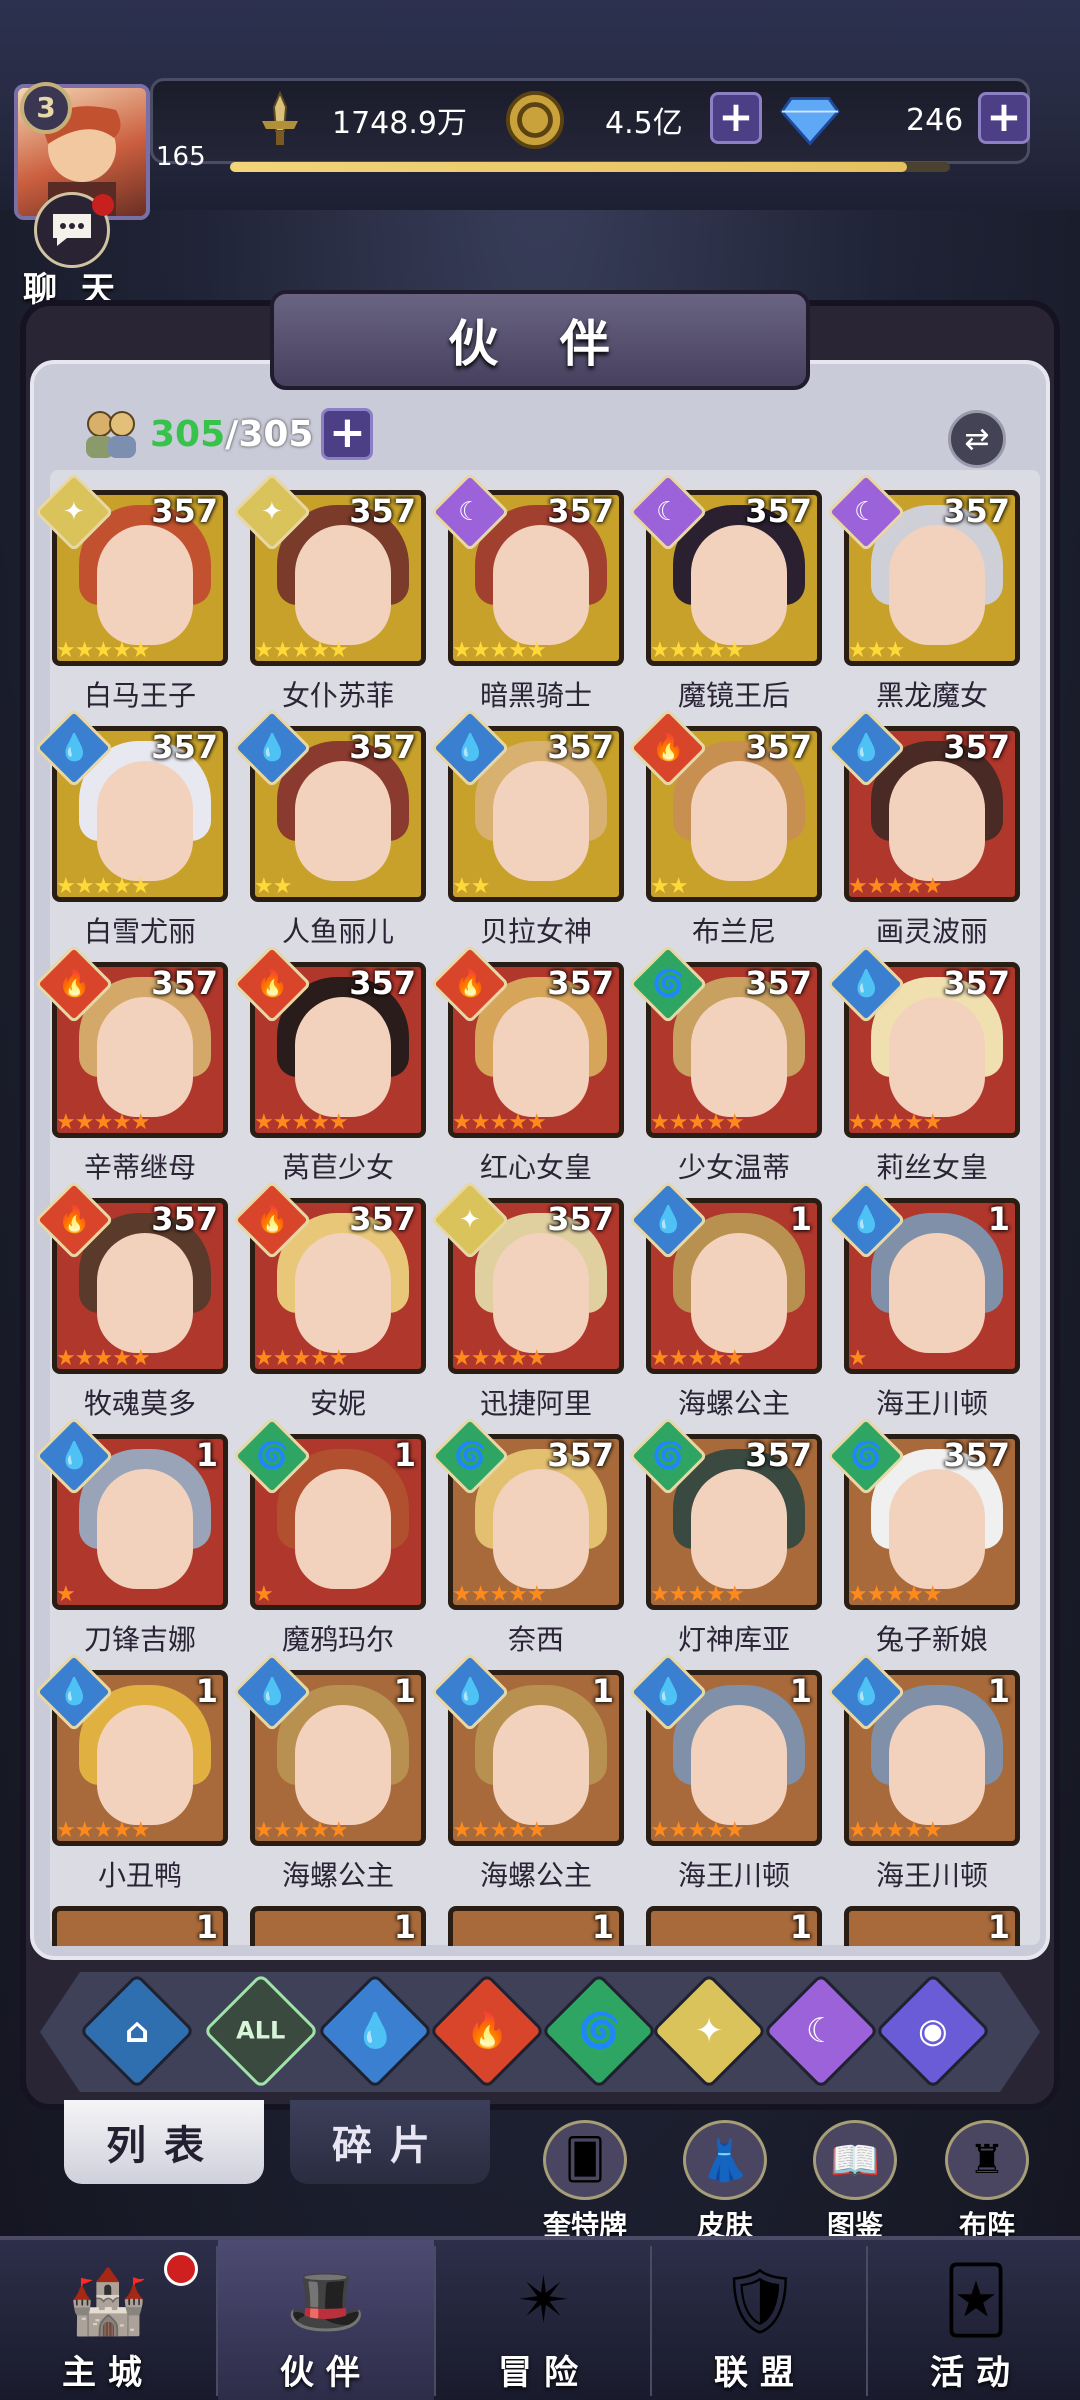 This screenshot has width=1080, height=2400. Describe the element at coordinates (227, 434) in the screenshot. I see `roster-count: 305 / 305 +` at that location.